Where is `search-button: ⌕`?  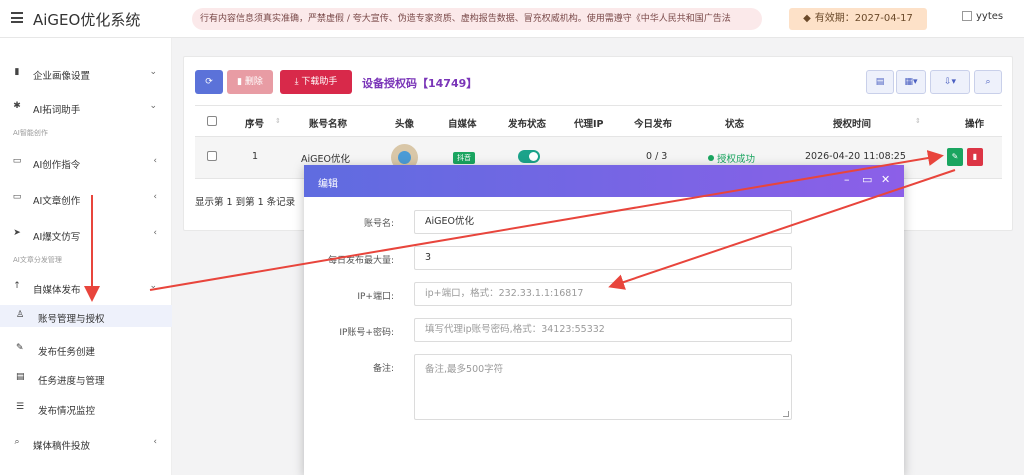
search-button: ⌕ is located at coordinates (988, 82).